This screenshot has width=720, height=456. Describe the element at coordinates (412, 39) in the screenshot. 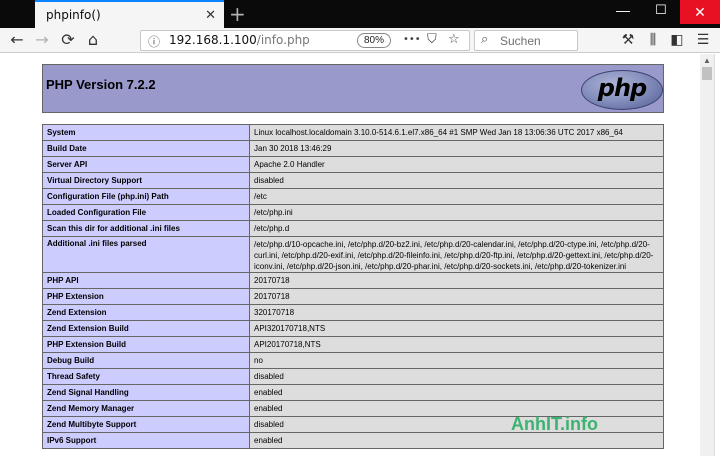

I see `page-actions-icon: •••` at that location.